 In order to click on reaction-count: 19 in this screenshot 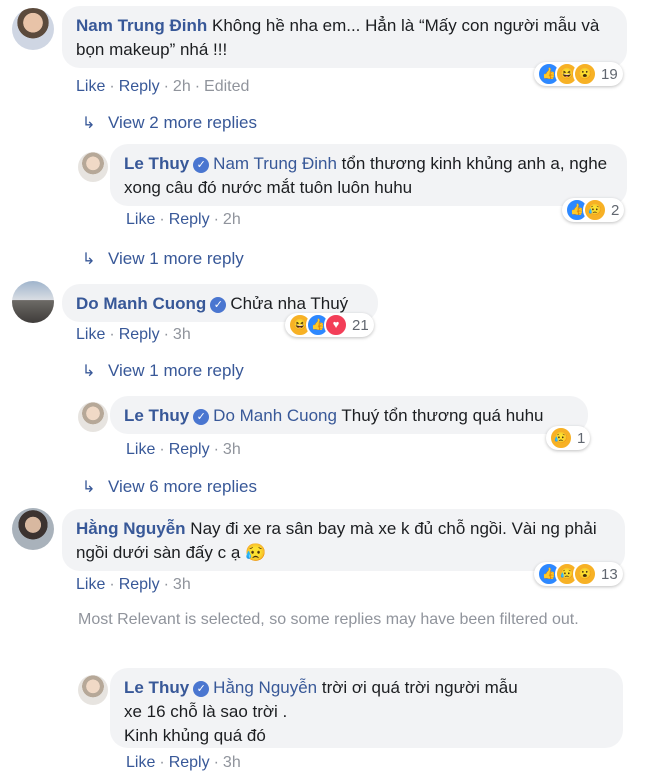, I will do `click(609, 74)`.